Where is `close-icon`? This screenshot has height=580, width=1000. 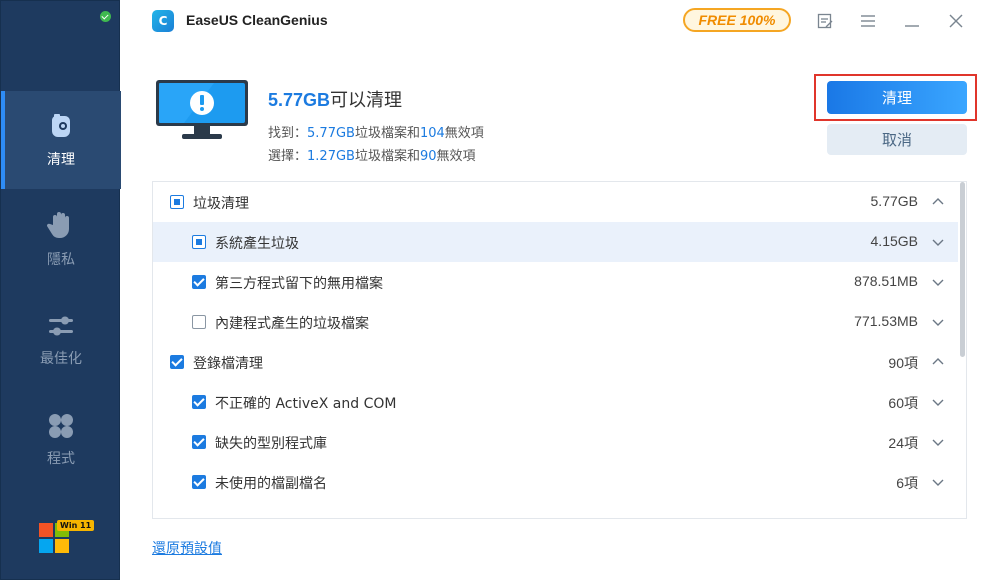 close-icon is located at coordinates (956, 21).